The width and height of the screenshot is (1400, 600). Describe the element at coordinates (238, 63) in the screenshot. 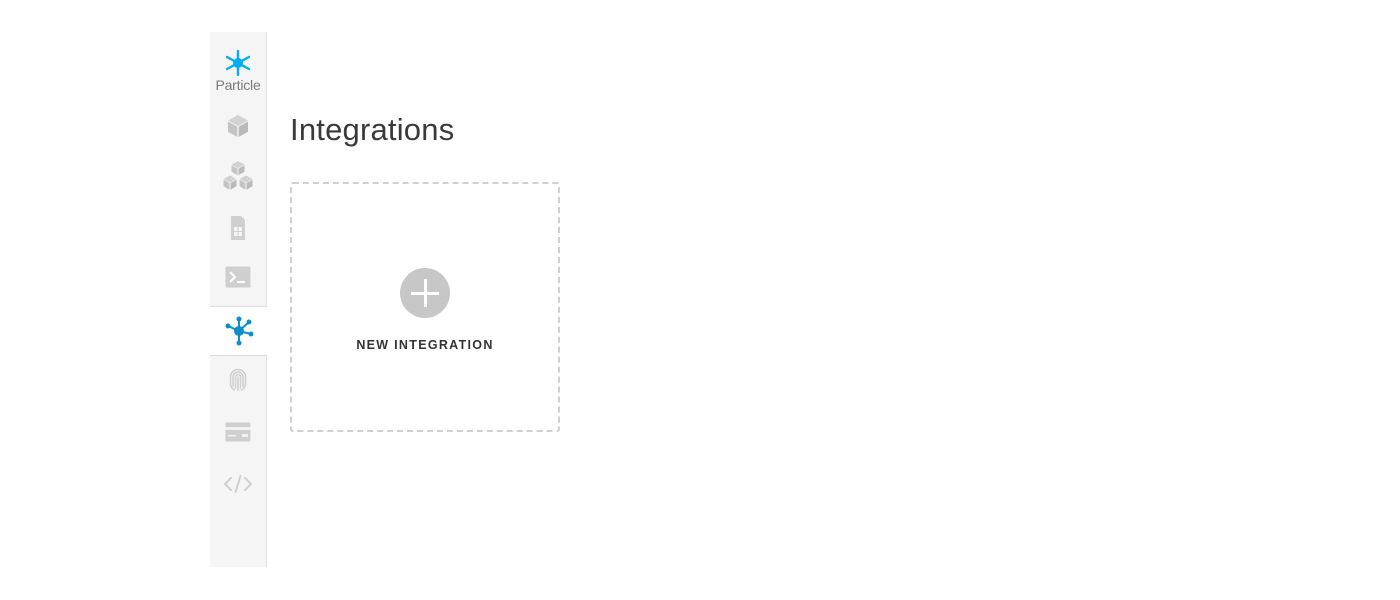

I see `particle-star-icon` at that location.